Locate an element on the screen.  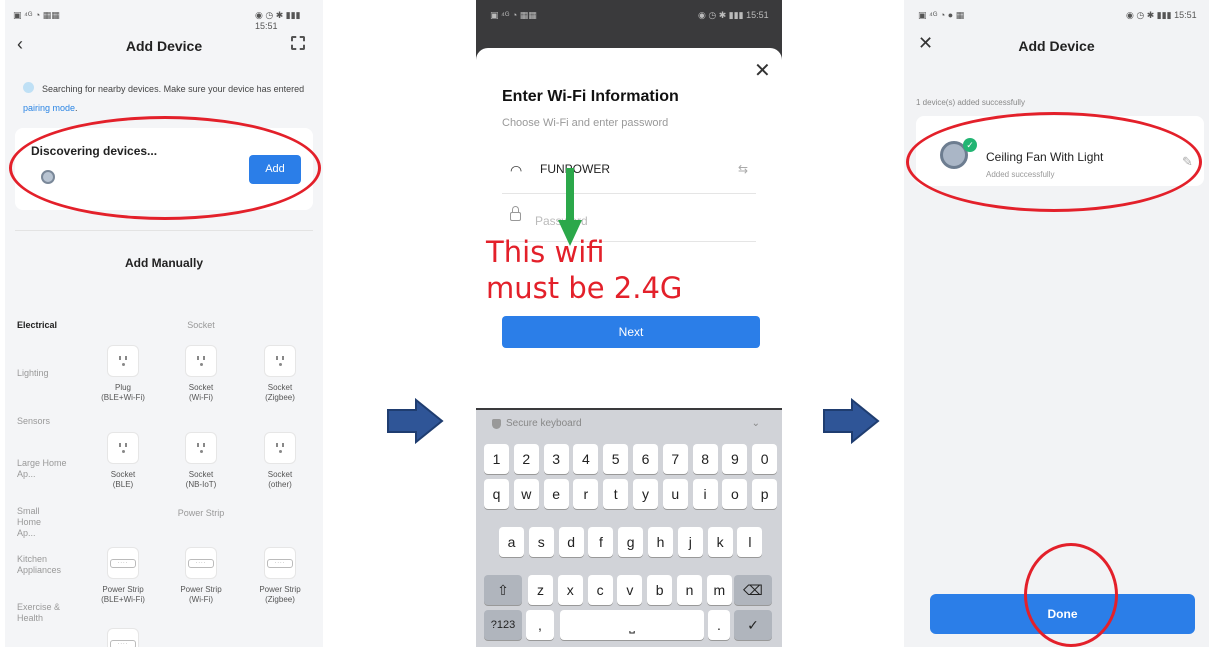
device-type-item: Socket (NB-IoT) is located at coordinates (201, 461).